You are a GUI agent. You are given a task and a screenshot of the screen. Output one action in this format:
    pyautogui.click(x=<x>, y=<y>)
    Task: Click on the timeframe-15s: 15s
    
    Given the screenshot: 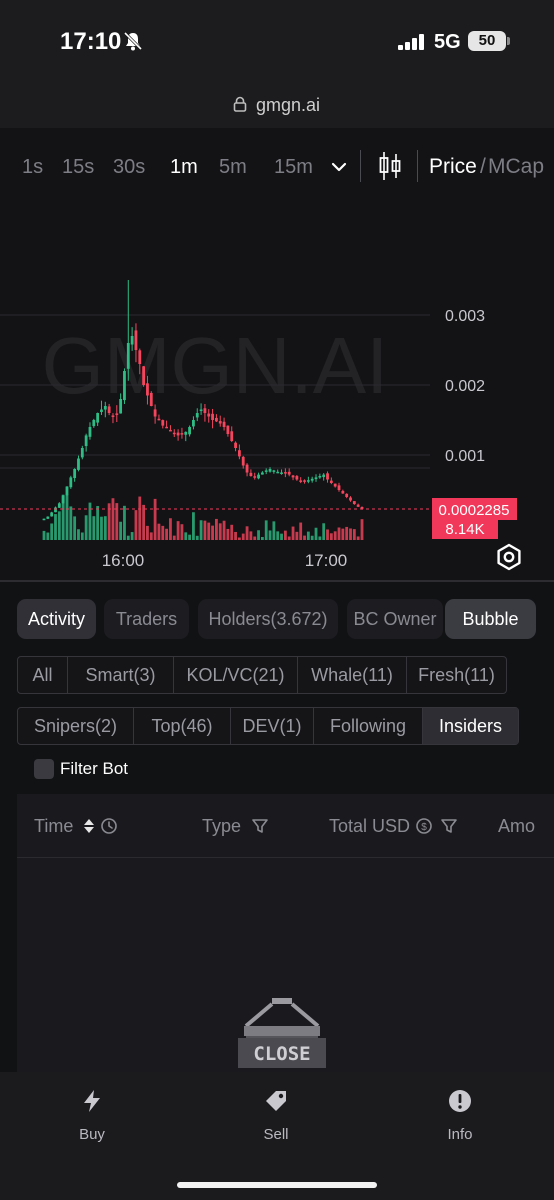 What is the action you would take?
    pyautogui.click(x=78, y=167)
    